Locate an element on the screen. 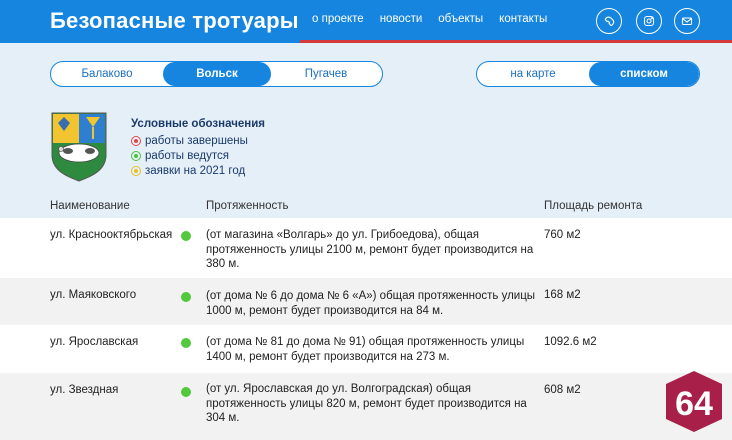 Image resolution: width=732 pixels, height=440 pixels. legend-label-planned: заявки на 2021 год is located at coordinates (195, 170).